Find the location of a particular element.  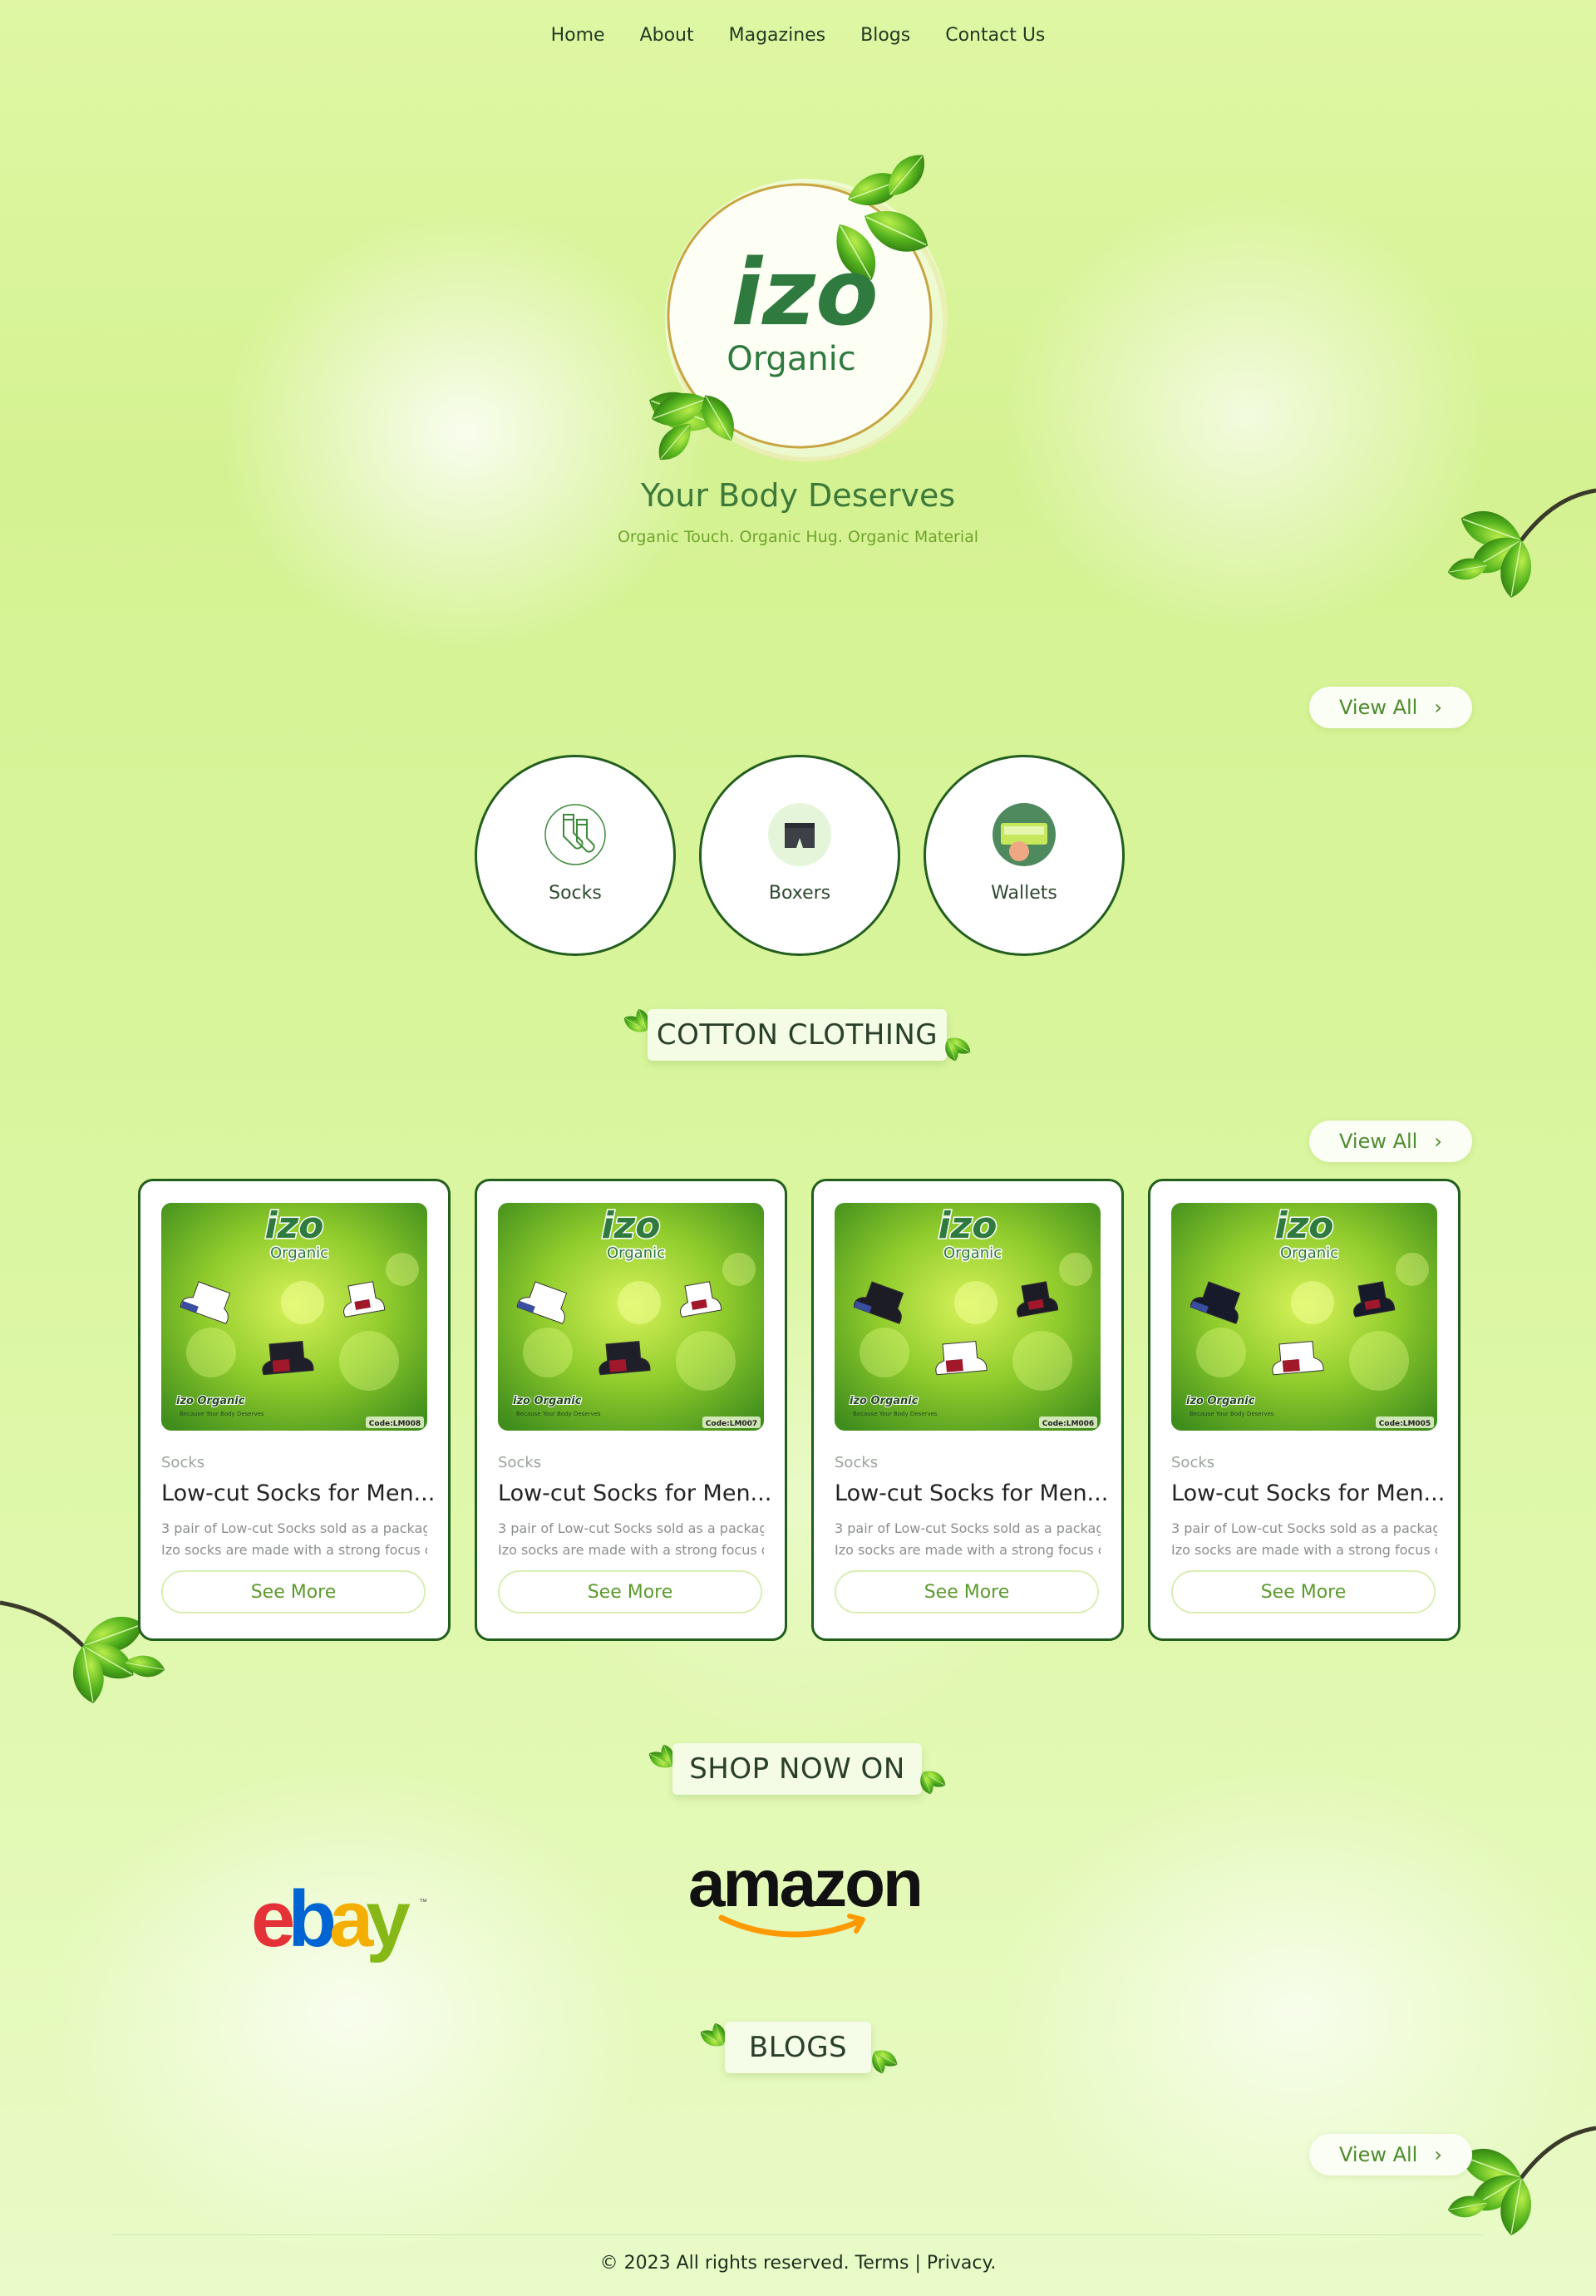

section-heading-cotton: COTTON CLOTHING is located at coordinates (797, 1035).